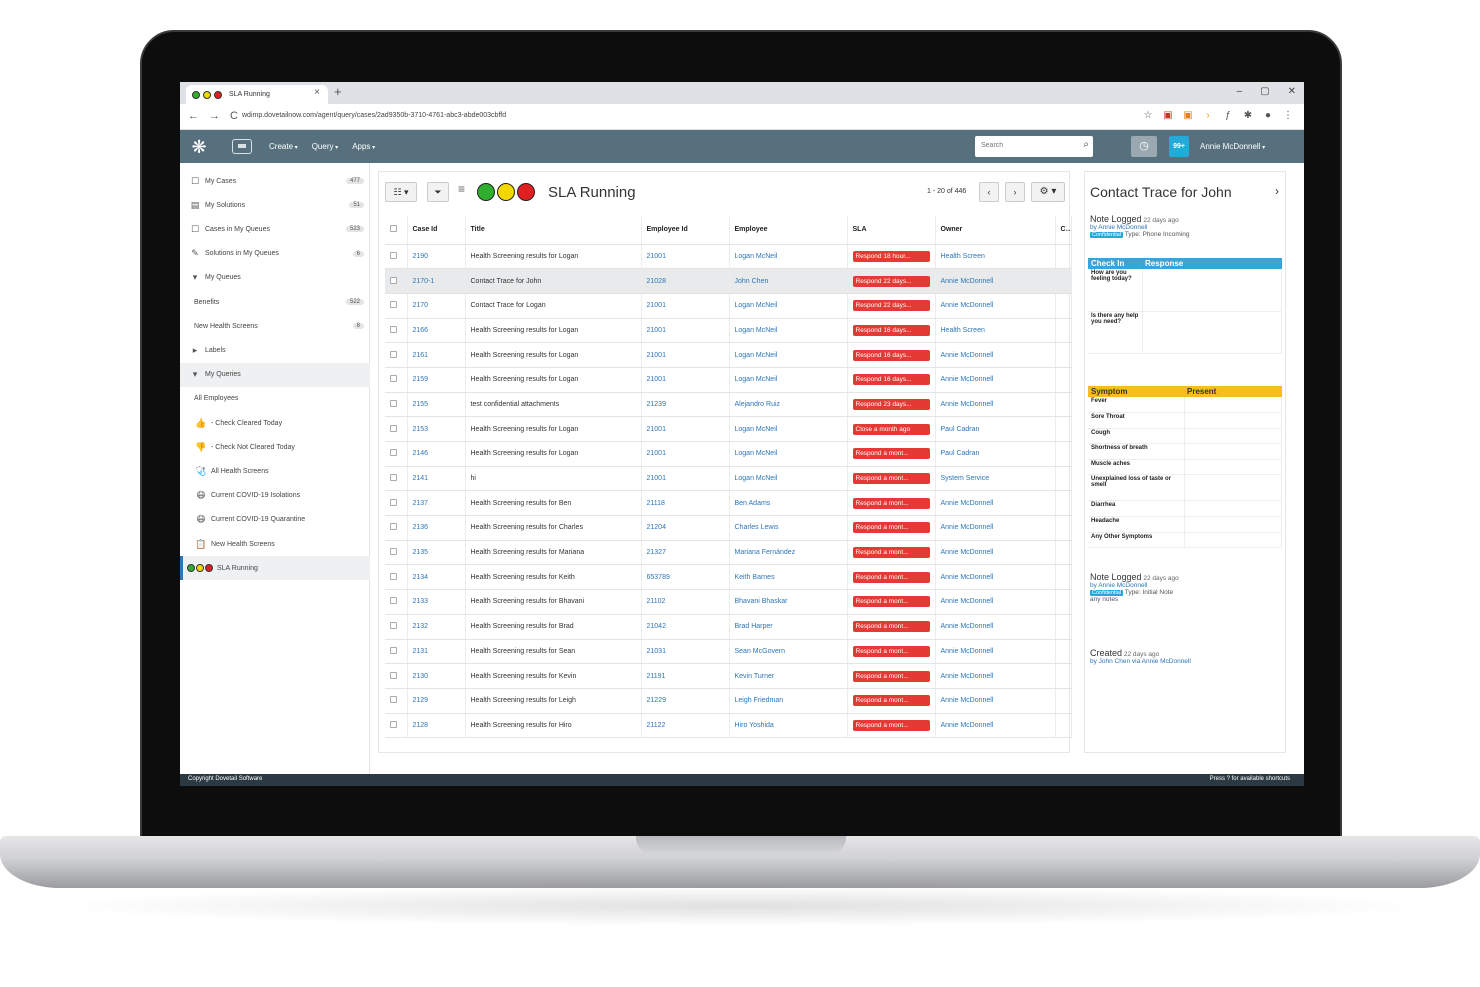 The image size is (1480, 987). I want to click on new-tab-button: +, so click(338, 91).